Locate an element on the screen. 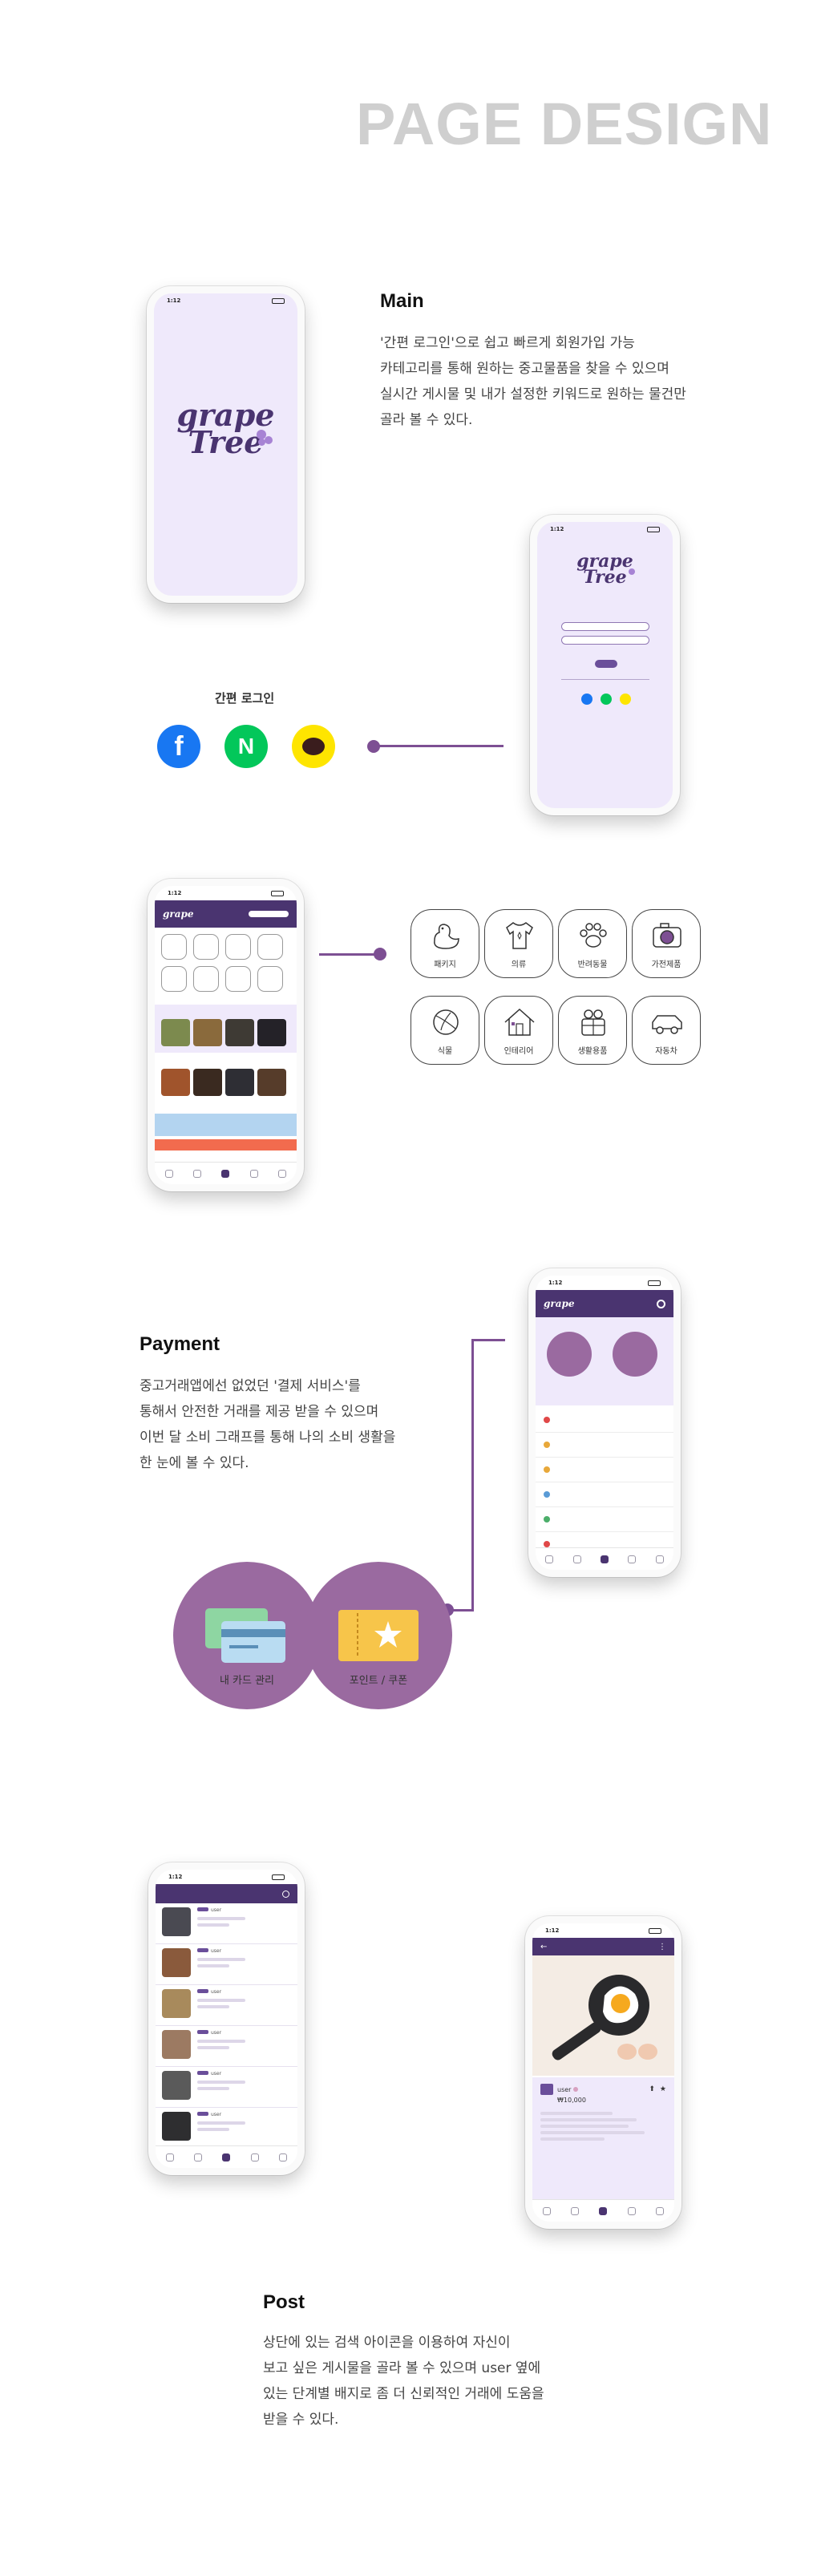 This screenshot has width=821, height=2576. duck-icon is located at coordinates (446, 936).